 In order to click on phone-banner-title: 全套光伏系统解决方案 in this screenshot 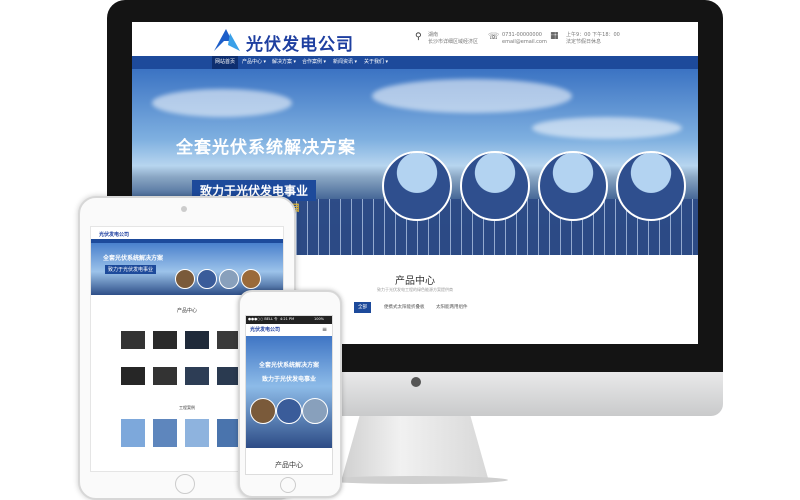, I will do `click(288, 365)`.